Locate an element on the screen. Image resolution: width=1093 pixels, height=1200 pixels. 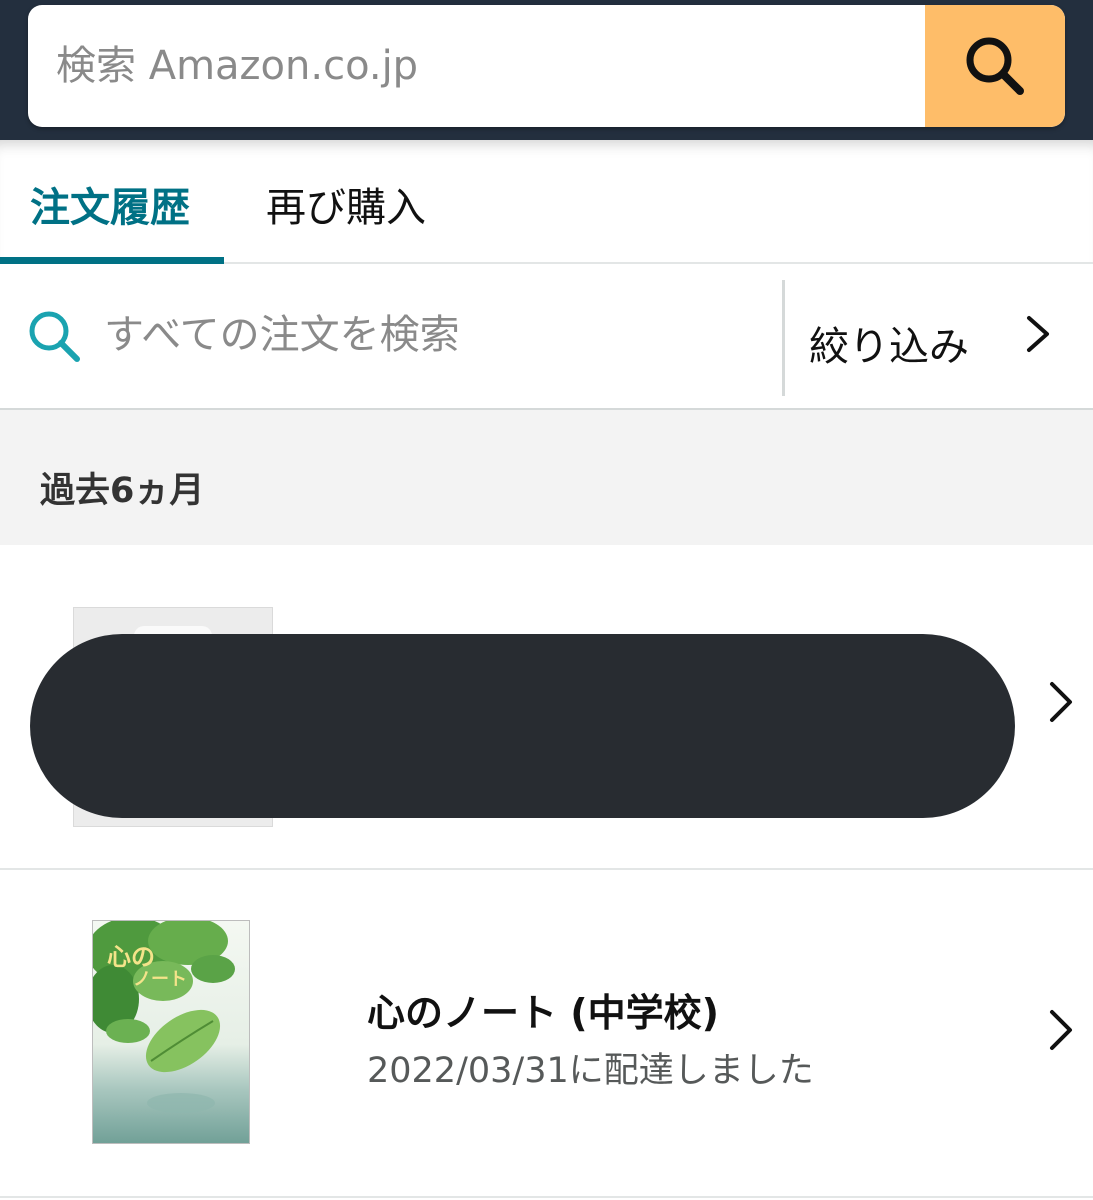
site-search-button is located at coordinates (995, 66).